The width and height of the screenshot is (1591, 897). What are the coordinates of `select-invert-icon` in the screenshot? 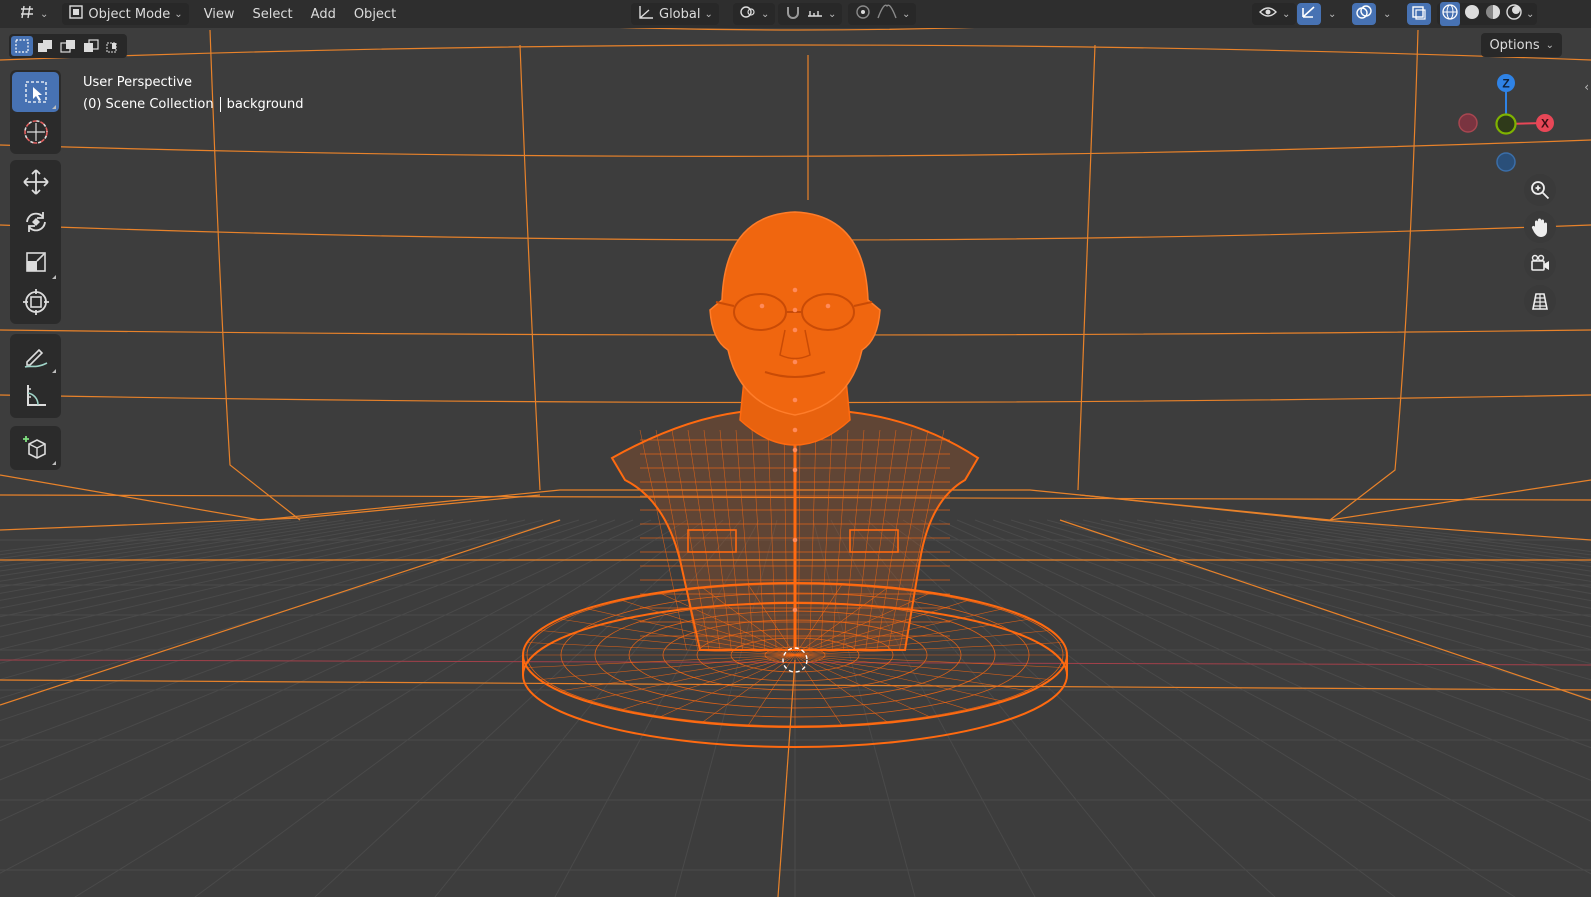 It's located at (91, 46).